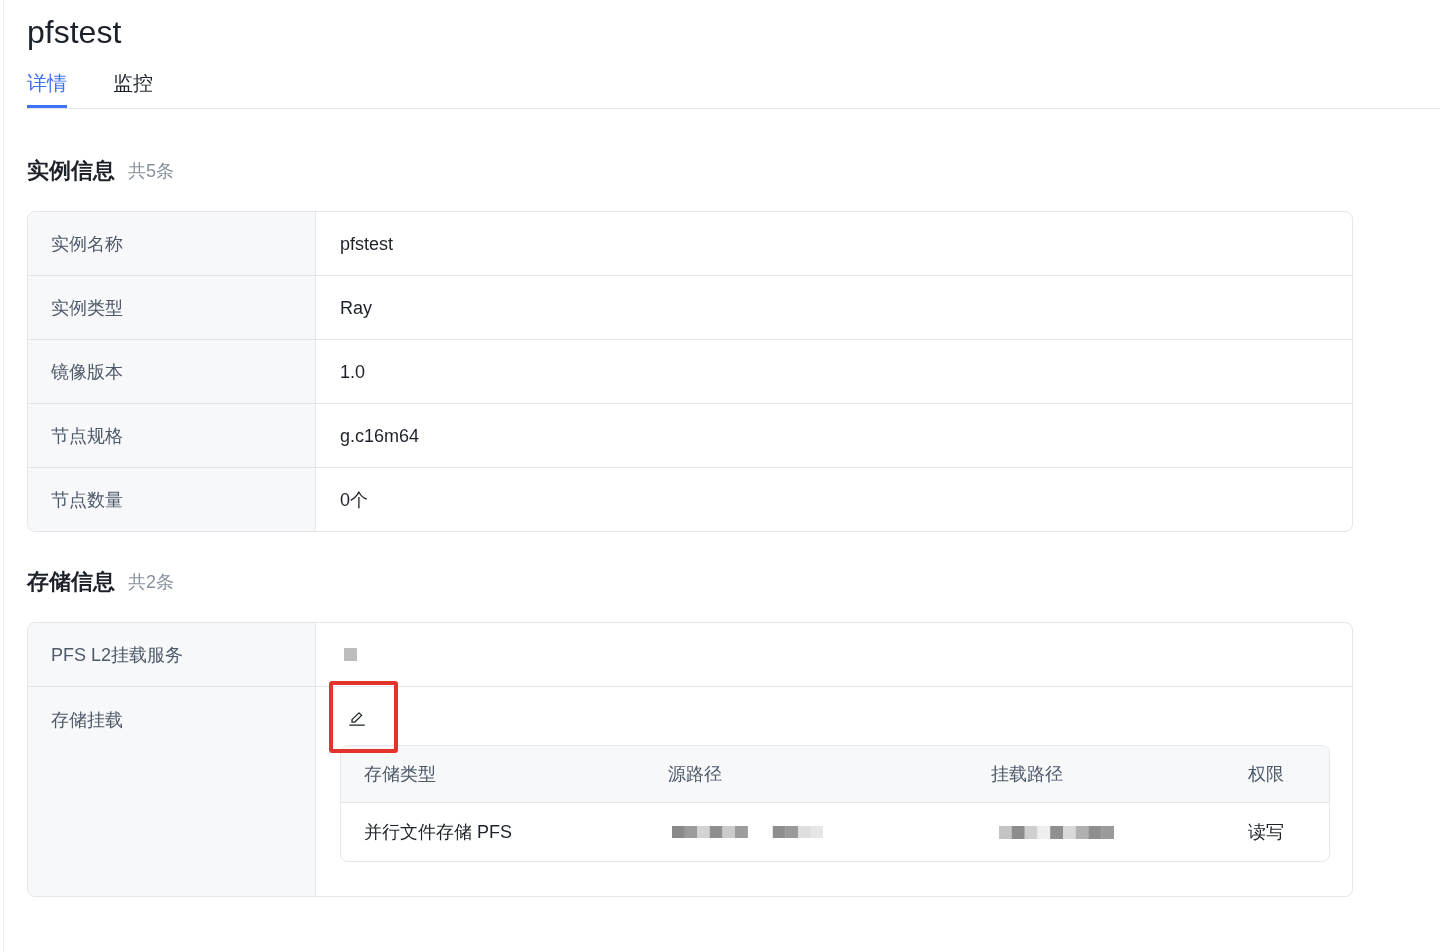 The height and width of the screenshot is (952, 1440). Describe the element at coordinates (353, 372) in the screenshot. I see `field-value: 1.0` at that location.